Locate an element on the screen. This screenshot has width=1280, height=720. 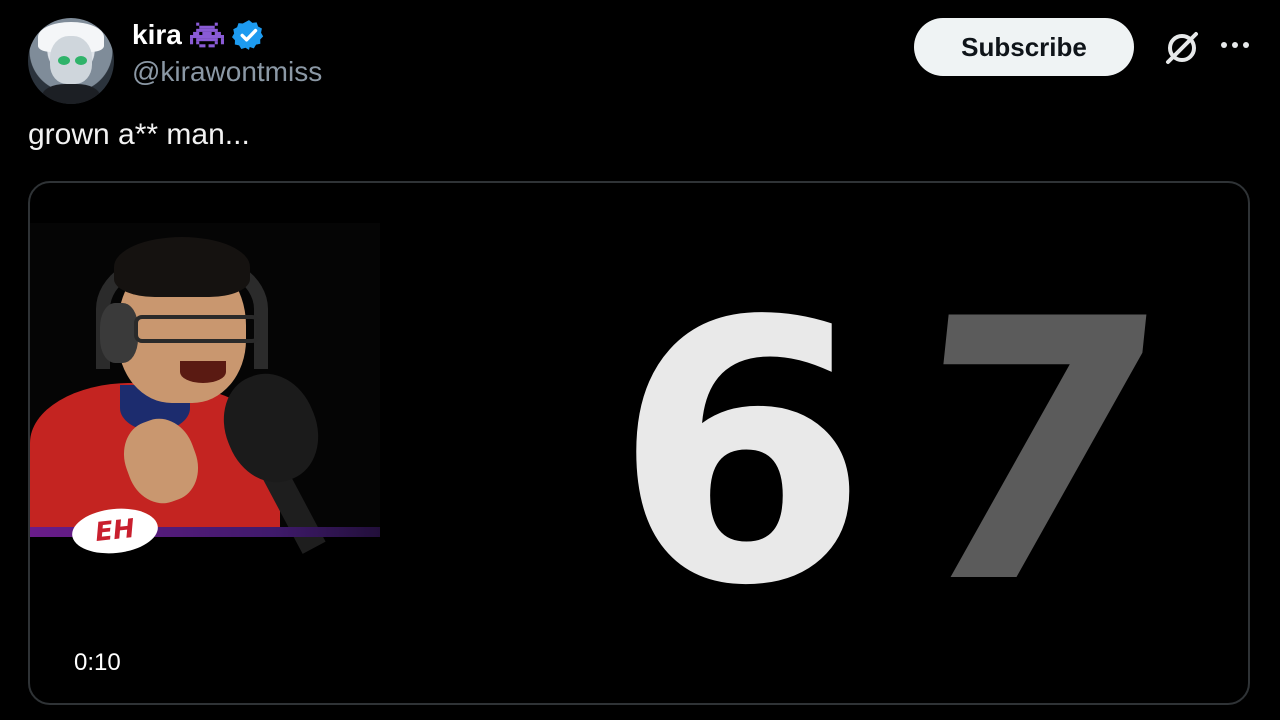
video-digit-seven: 7 is located at coordinates (1035, 452).